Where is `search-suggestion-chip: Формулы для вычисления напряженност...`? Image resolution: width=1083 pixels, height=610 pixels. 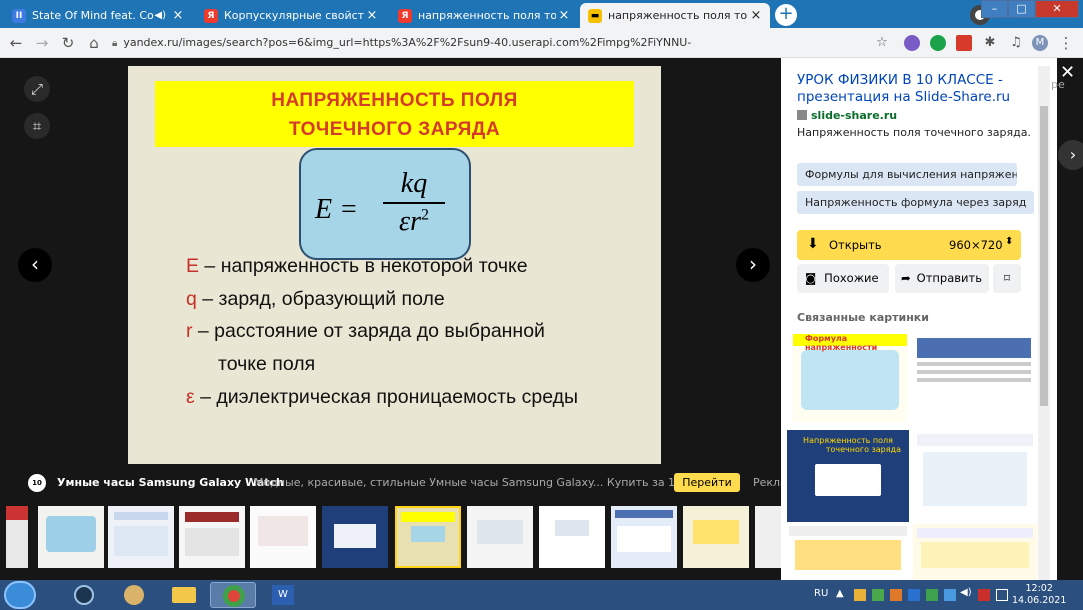 search-suggestion-chip: Формулы для вычисления напряженност... is located at coordinates (907, 174).